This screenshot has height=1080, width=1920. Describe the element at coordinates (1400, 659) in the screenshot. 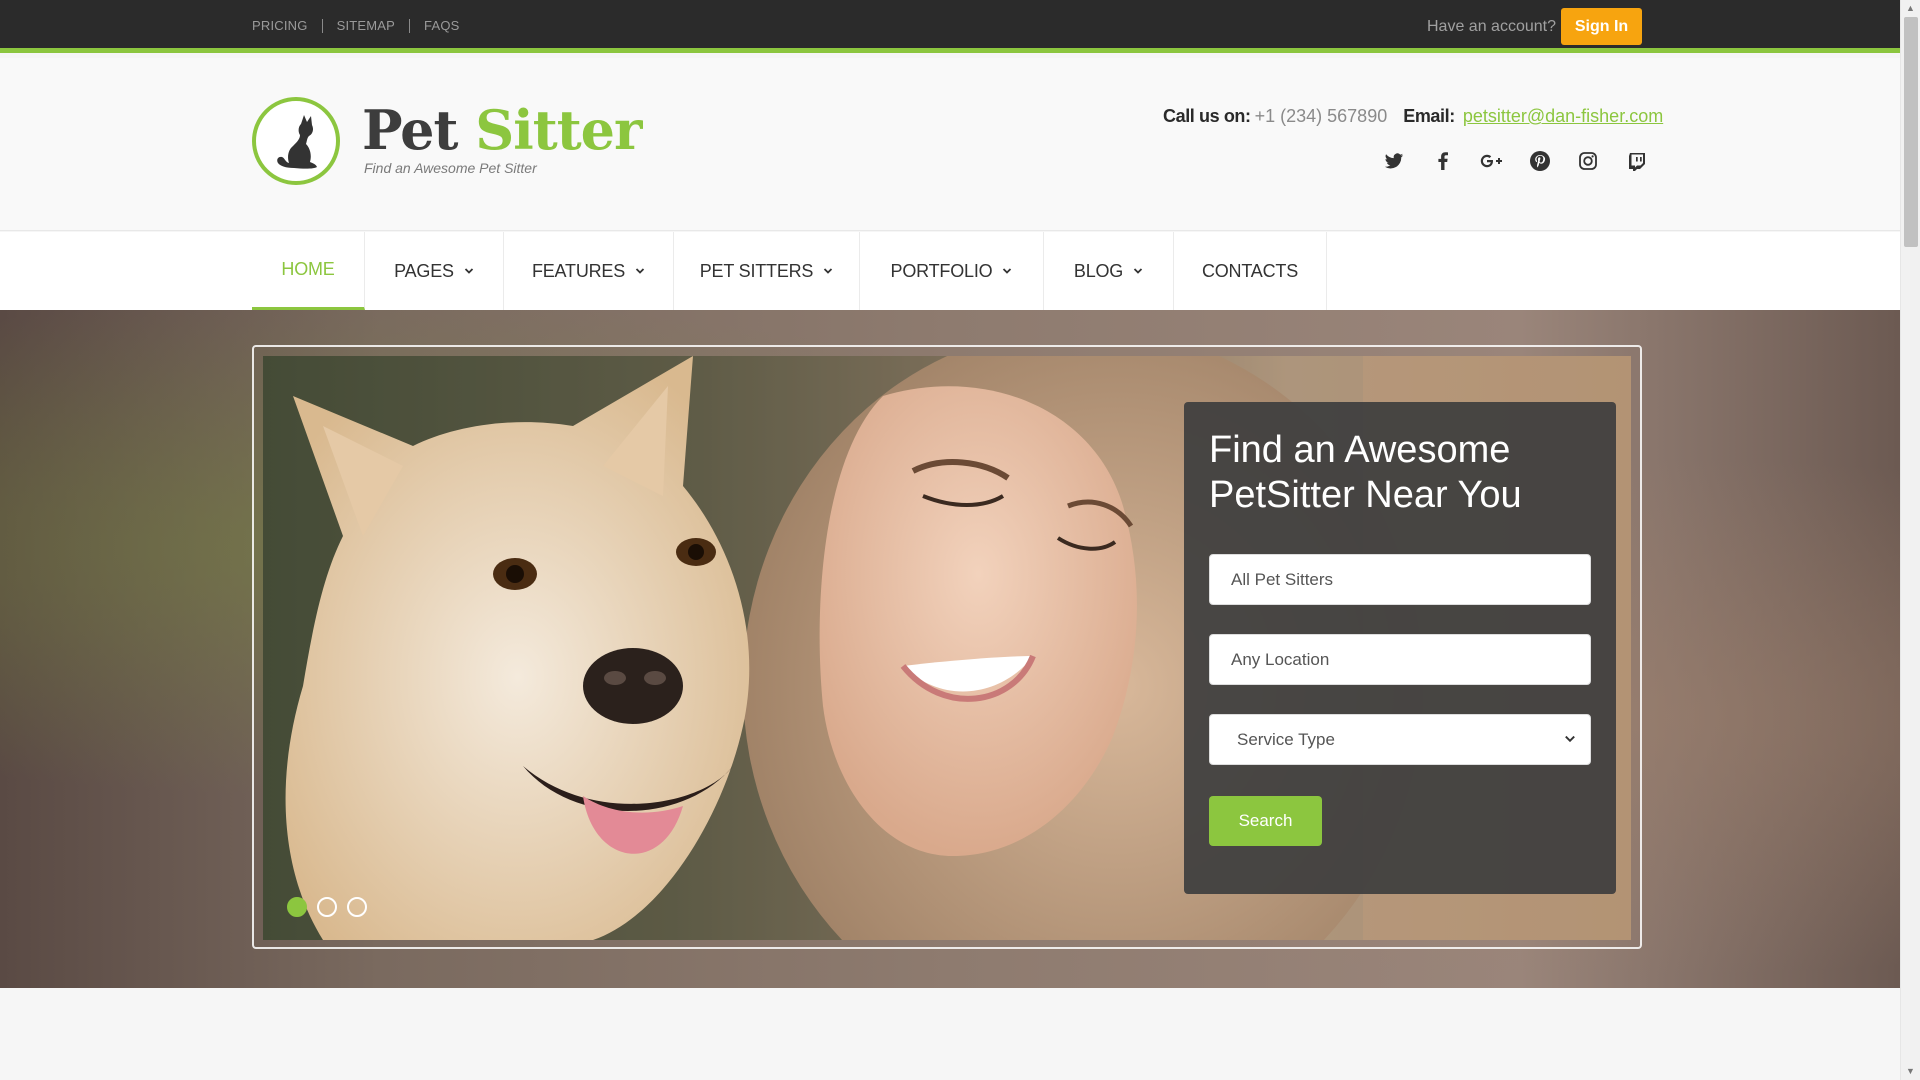

I see `location-input: Any Location` at that location.